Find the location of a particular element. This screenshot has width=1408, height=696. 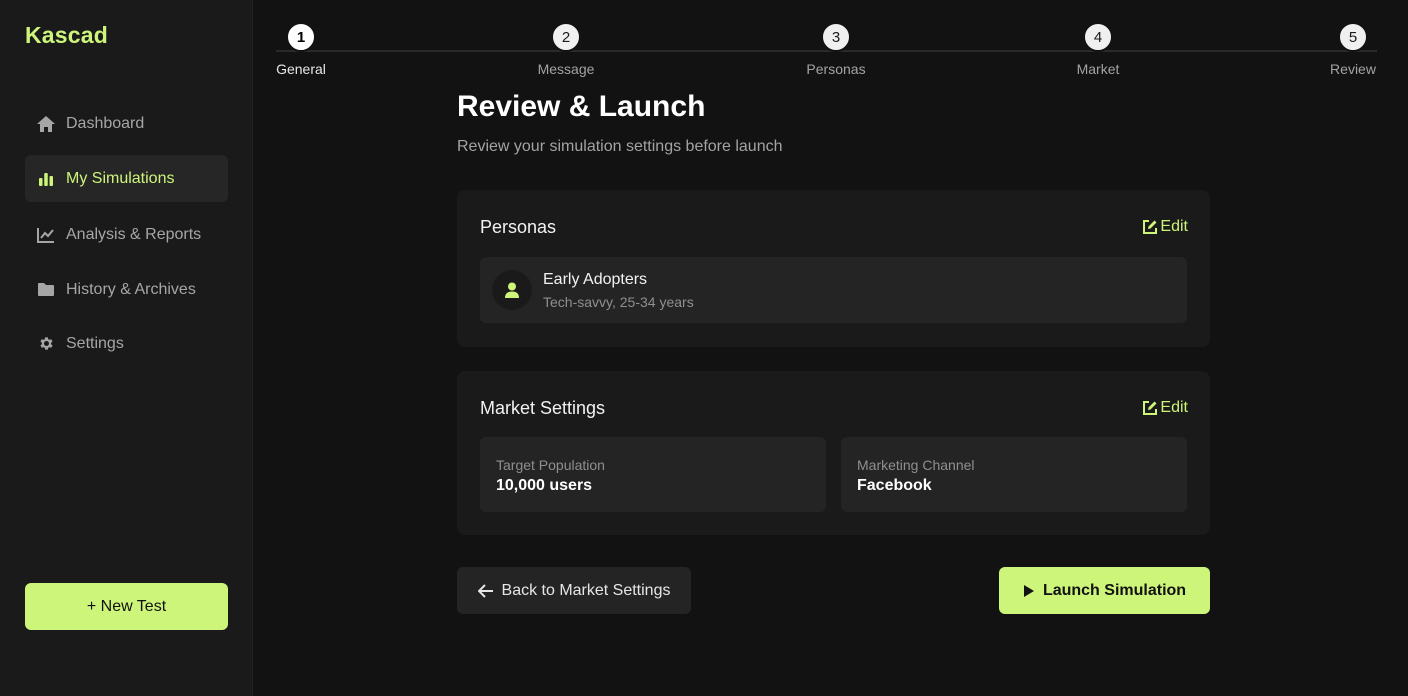

step-number: 2 is located at coordinates (566, 37).